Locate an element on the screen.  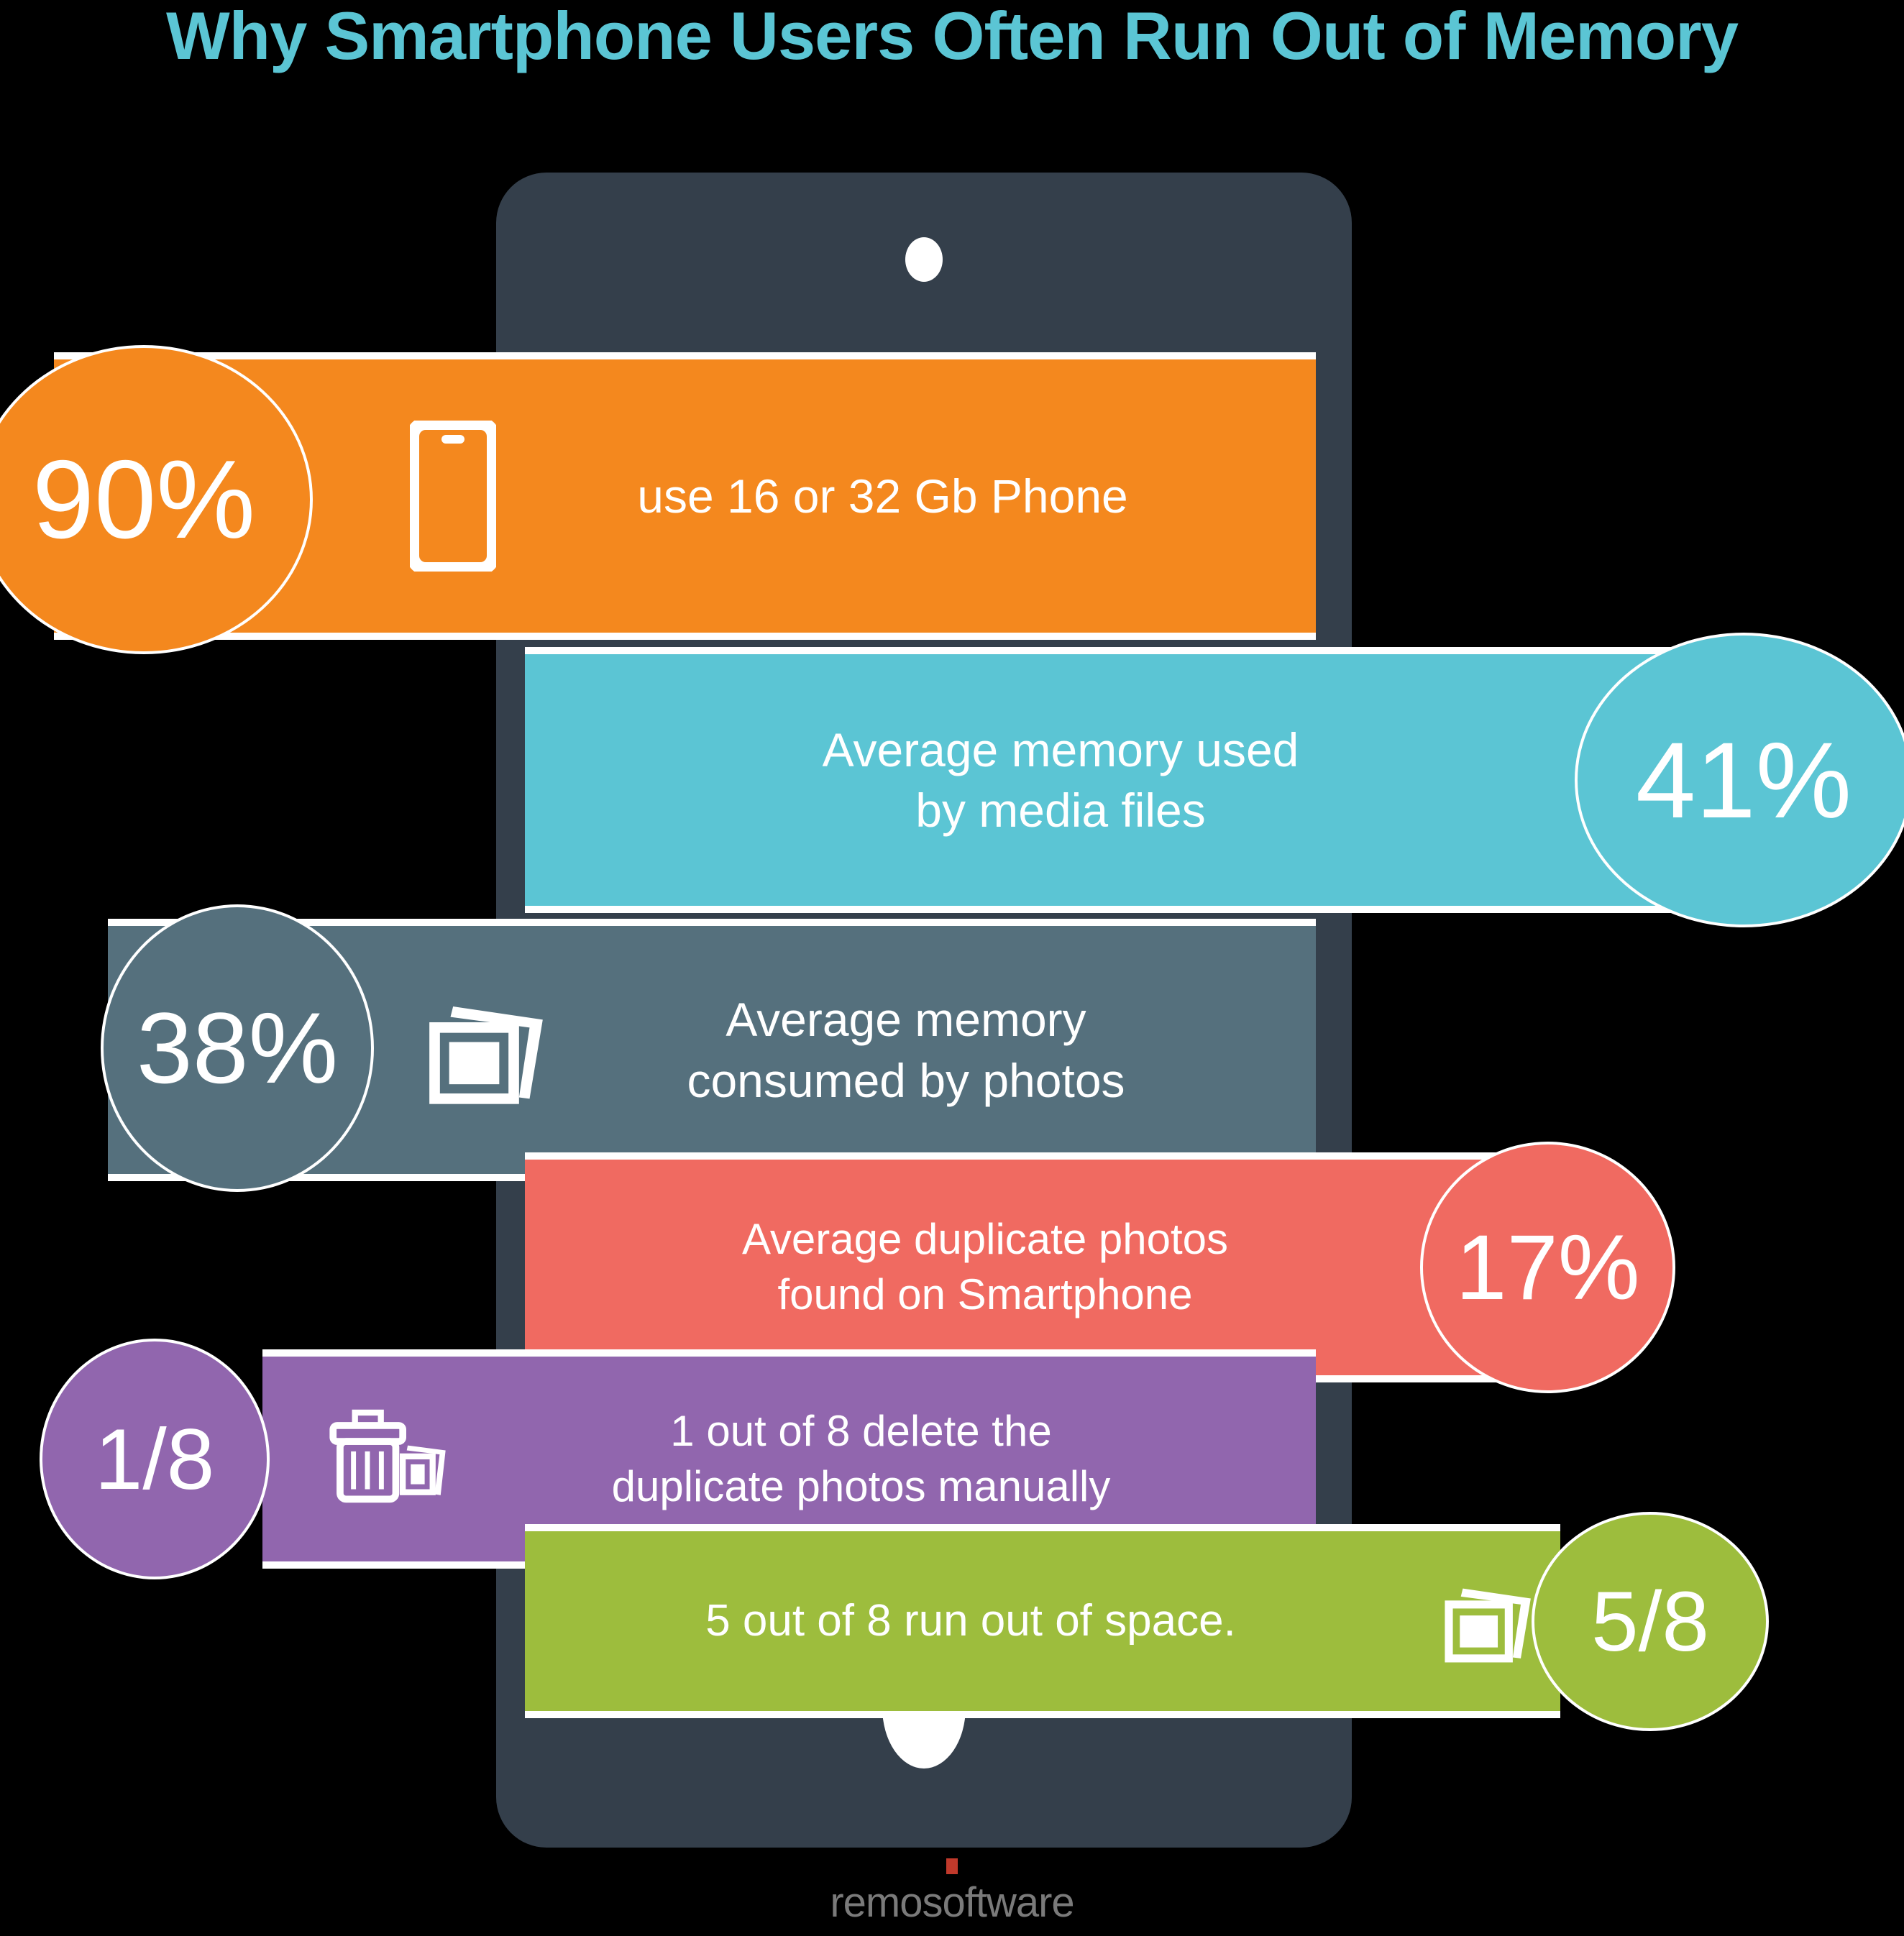
stat-value: 5/8 is located at coordinates (1650, 1621).